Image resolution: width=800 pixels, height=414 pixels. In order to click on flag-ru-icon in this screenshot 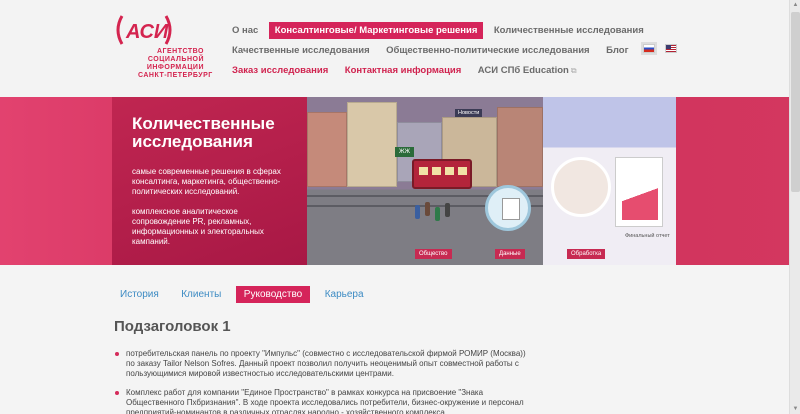, I will do `click(649, 49)`.